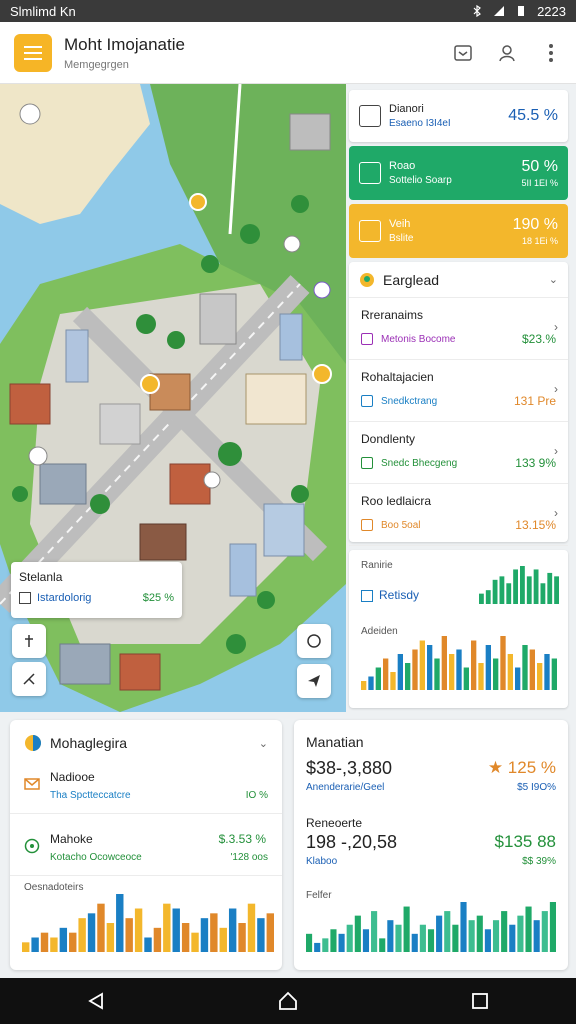 The height and width of the screenshot is (1024, 576). Describe the element at coordinates (322, 861) in the screenshot. I see `card-right-amount-2-sub: Klaboo` at that location.